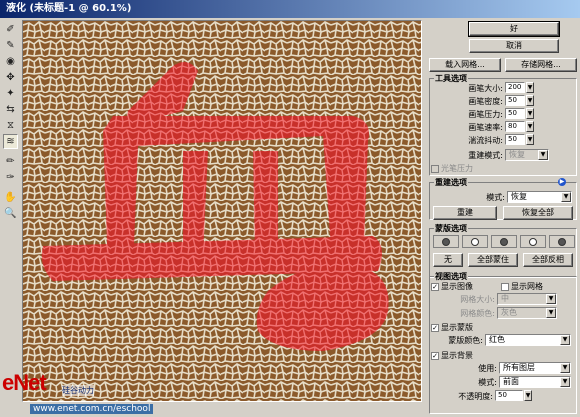 This screenshot has width=580, height=417. I want to click on opacity-input: 50, so click(509, 395).